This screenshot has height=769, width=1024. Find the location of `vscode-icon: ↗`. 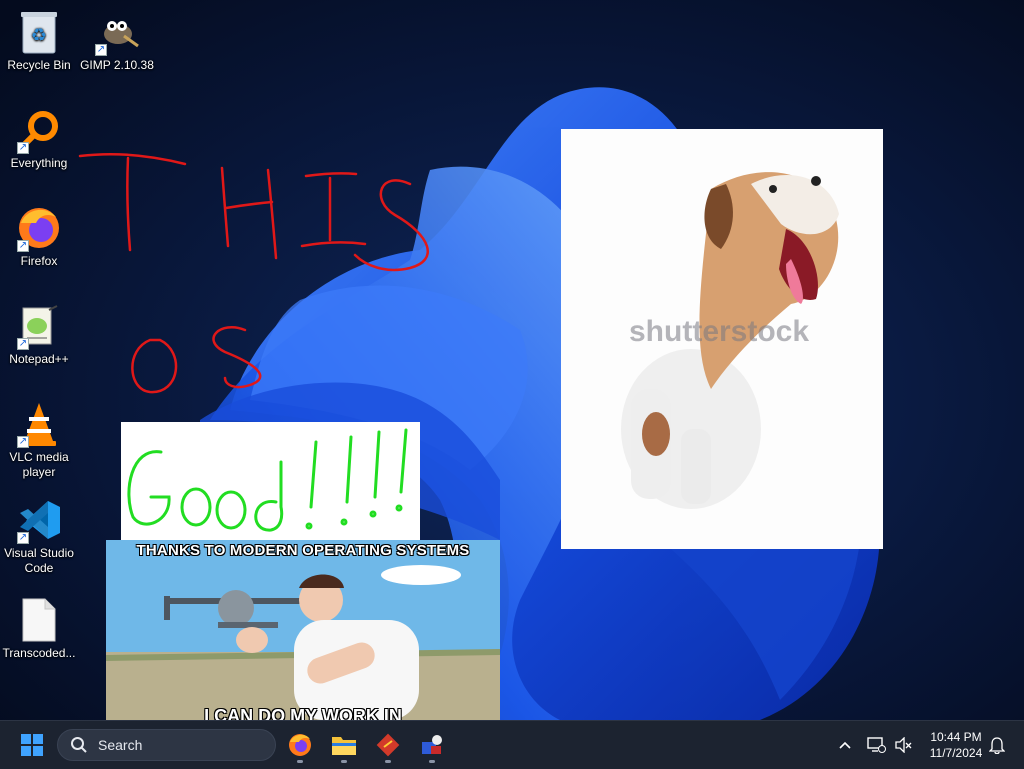

vscode-icon: ↗ is located at coordinates (39, 520).